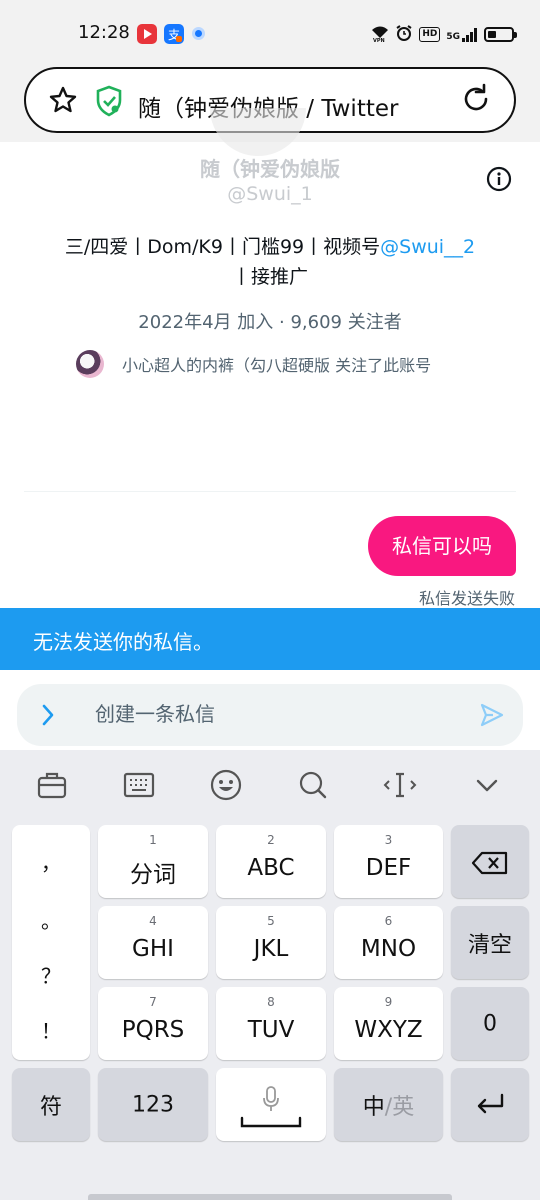  I want to click on exclamation-key: ！, so click(51, 1029).